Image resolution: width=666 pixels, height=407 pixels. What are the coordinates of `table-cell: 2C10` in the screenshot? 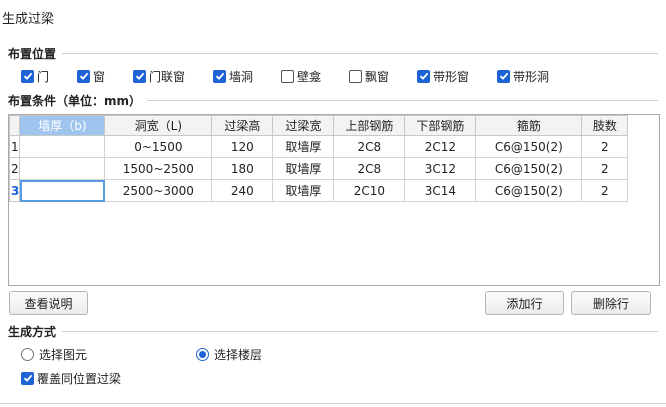 It's located at (369, 190).